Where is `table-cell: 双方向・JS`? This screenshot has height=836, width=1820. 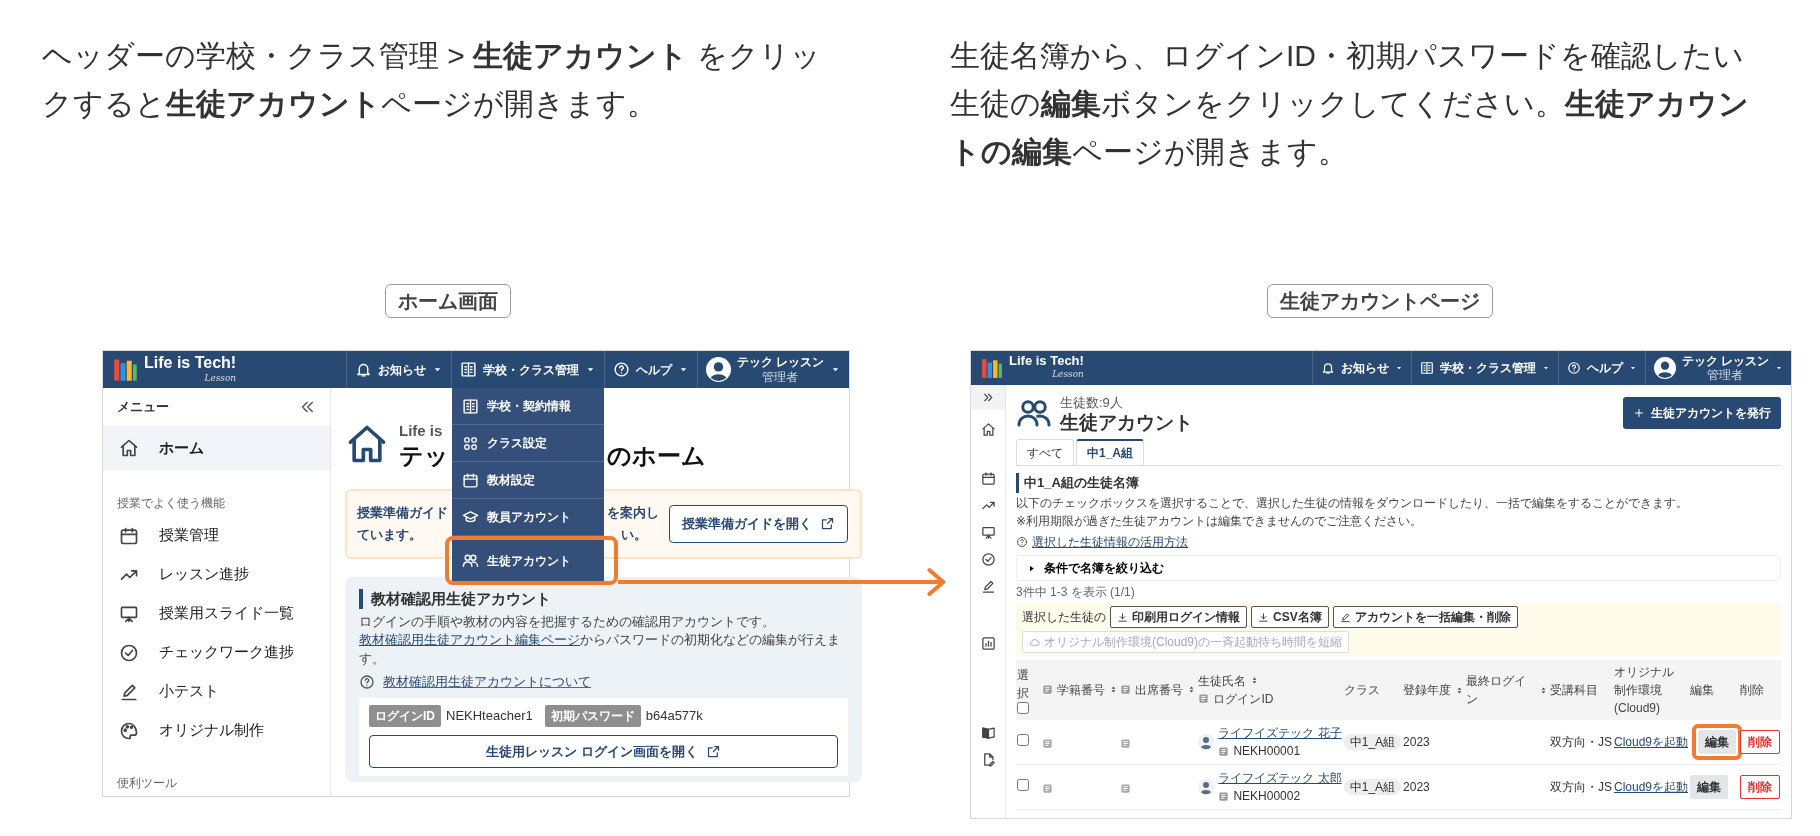
table-cell: 双方向・JS is located at coordinates (1580, 787).